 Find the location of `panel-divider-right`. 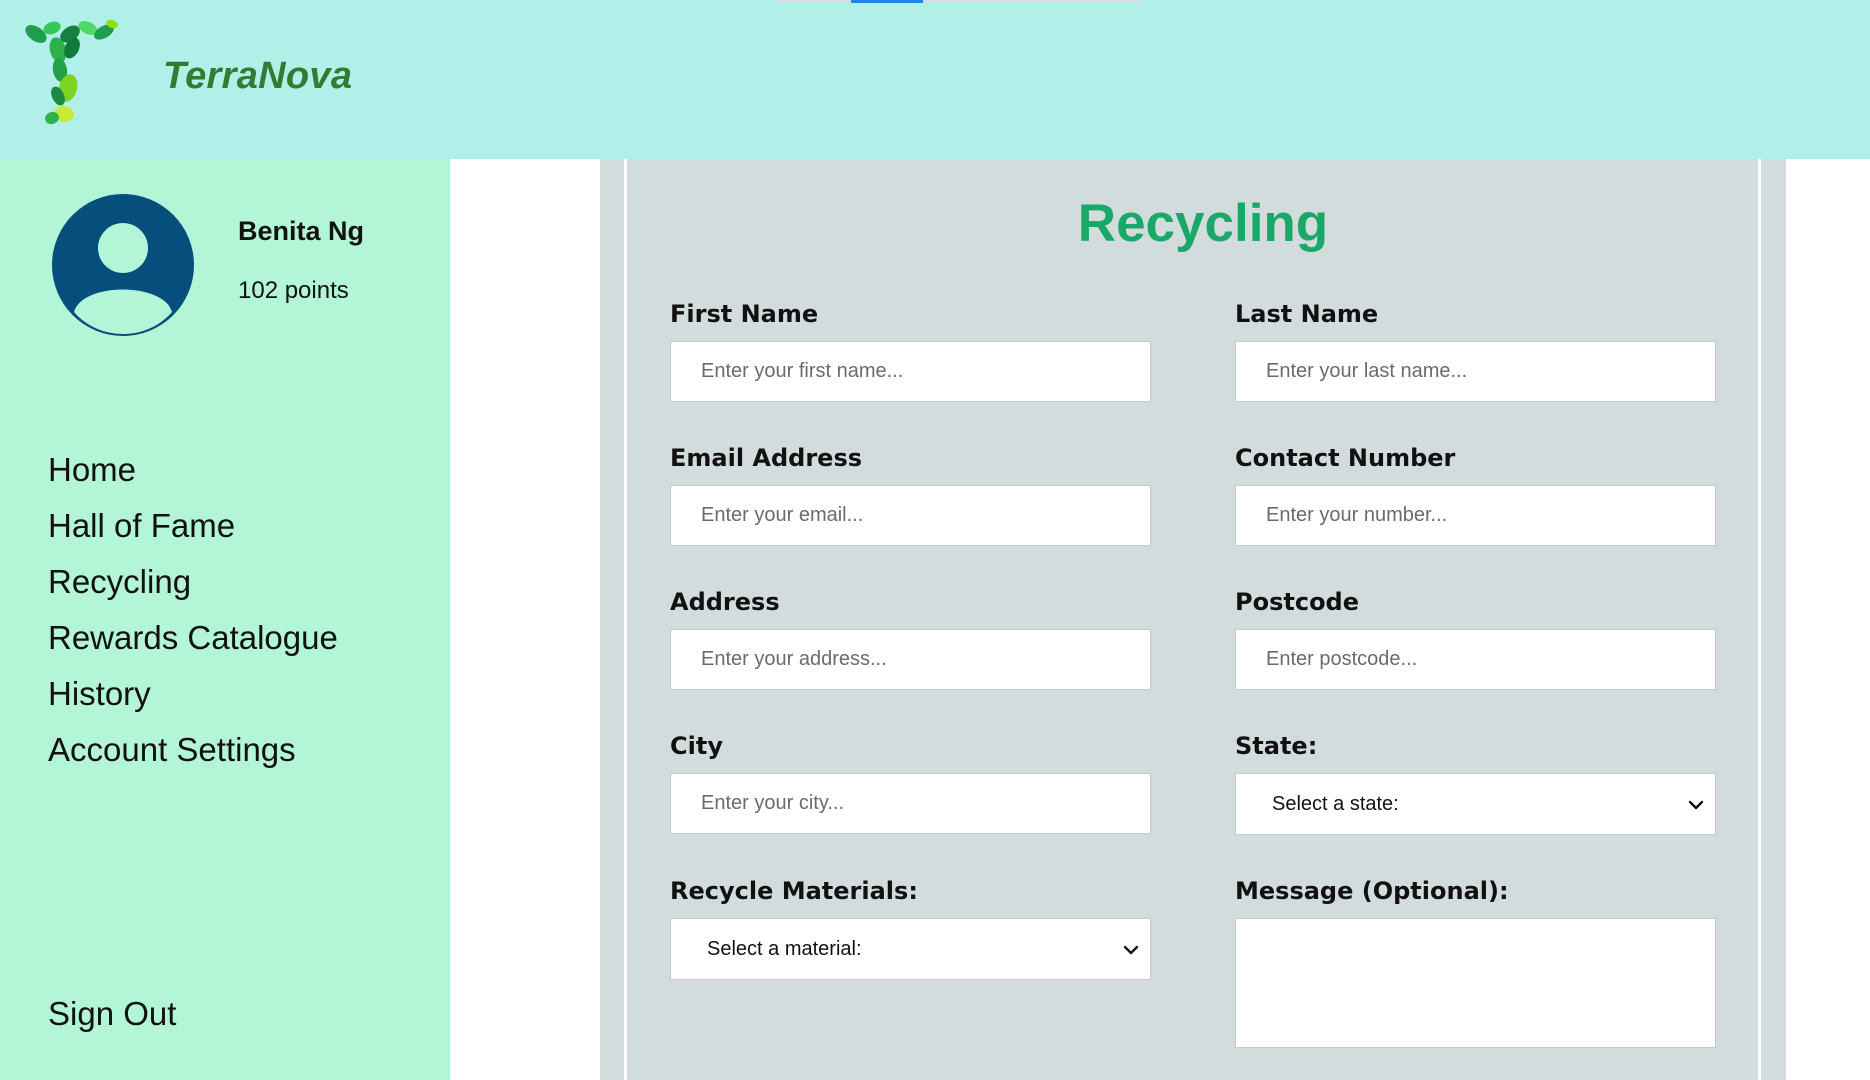

panel-divider-right is located at coordinates (1759, 619).